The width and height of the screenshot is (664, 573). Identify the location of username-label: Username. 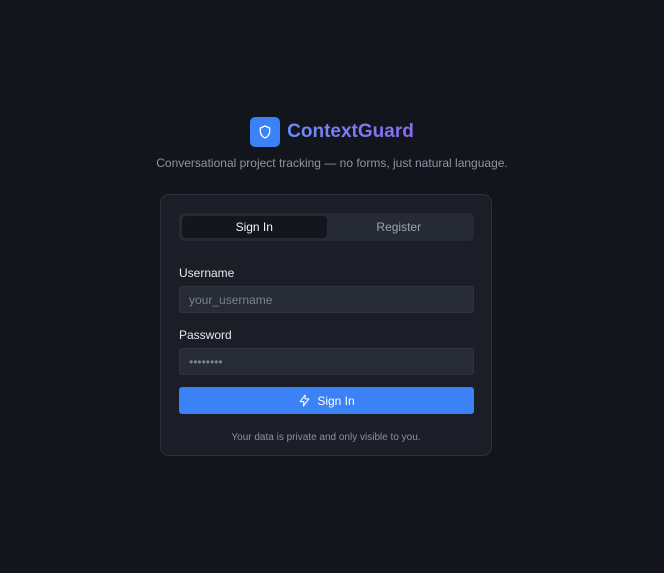
(207, 273).